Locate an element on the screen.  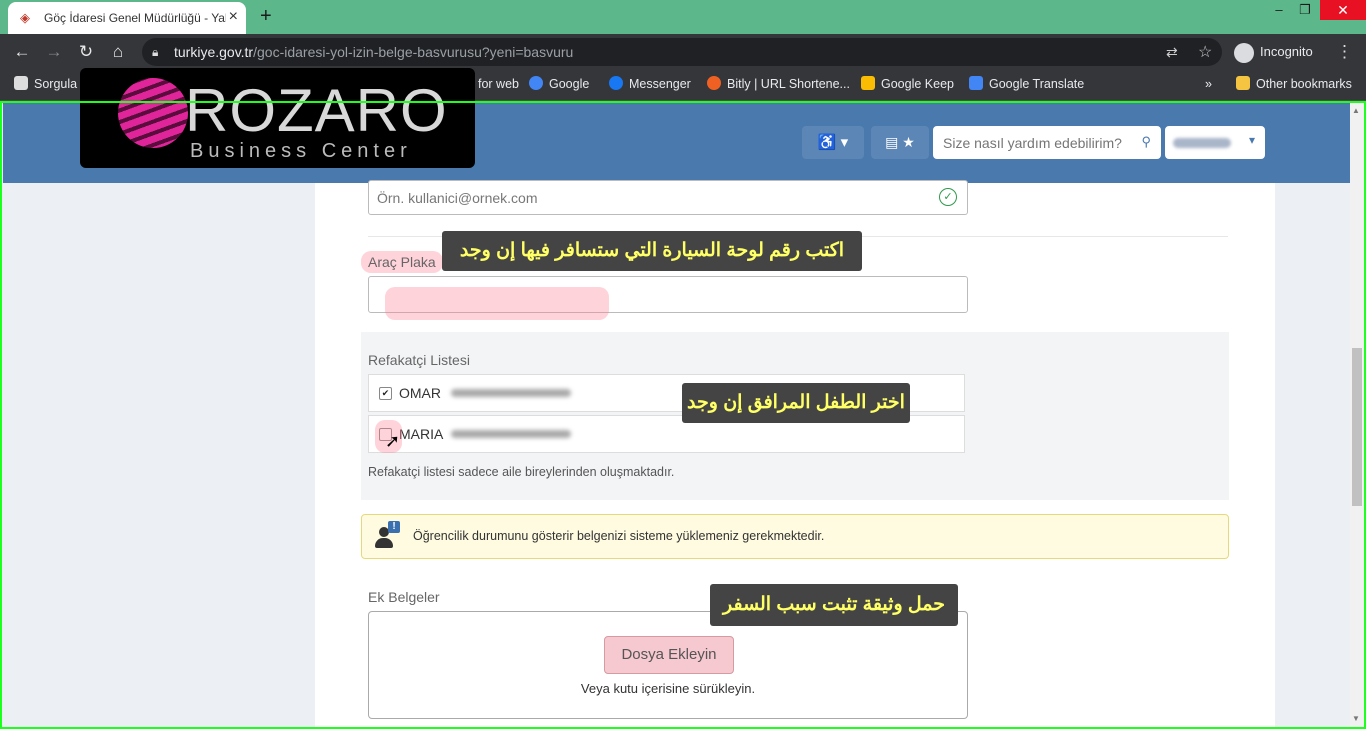
url-host: turkiye.gov.tr is located at coordinates (214, 52).